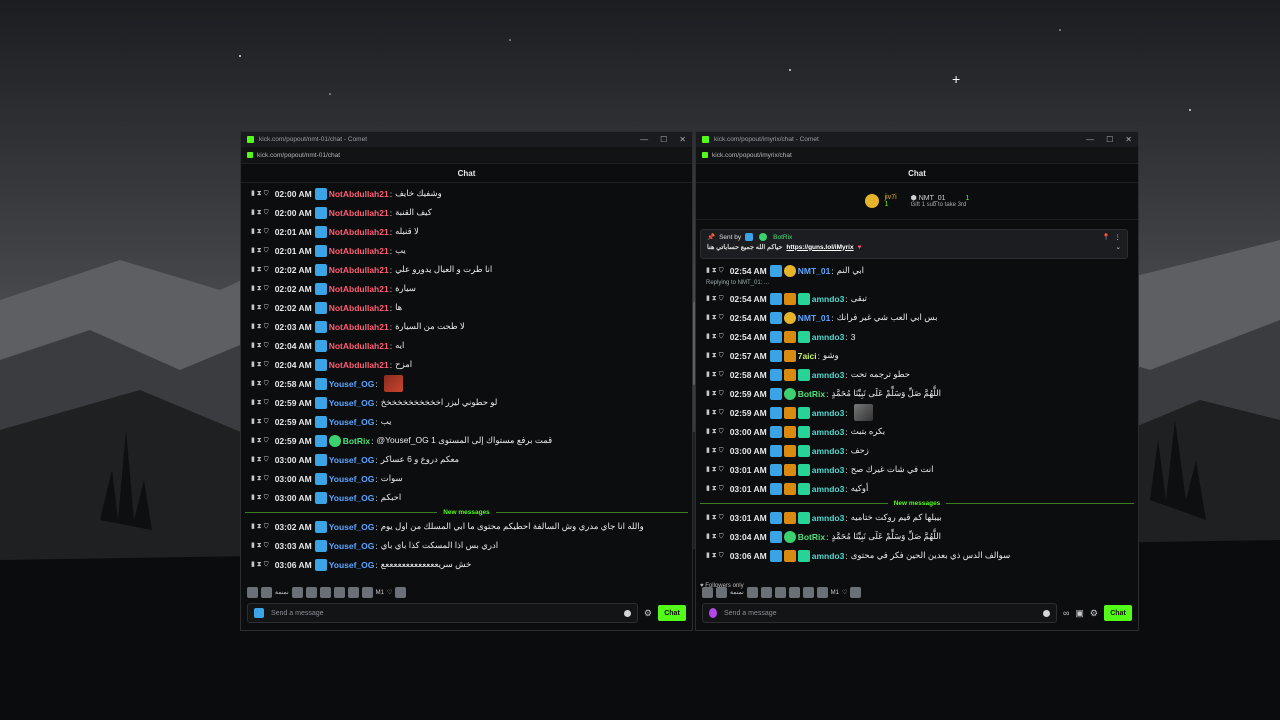 This screenshot has width=1280, height=720. I want to click on pinned-user: BotRix, so click(782, 237).